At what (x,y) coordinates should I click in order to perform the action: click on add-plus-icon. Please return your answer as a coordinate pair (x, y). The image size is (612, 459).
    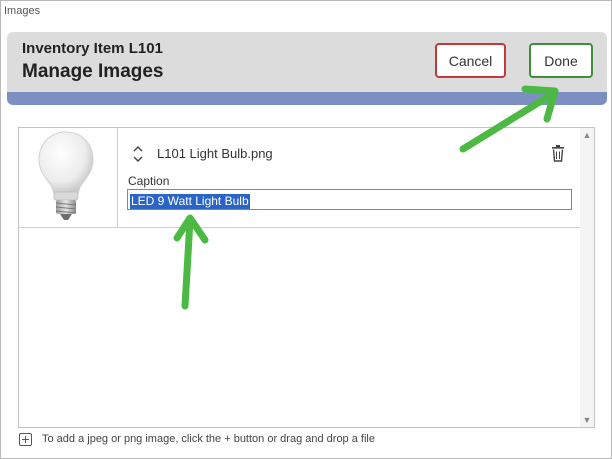
    Looking at the image, I should click on (25, 439).